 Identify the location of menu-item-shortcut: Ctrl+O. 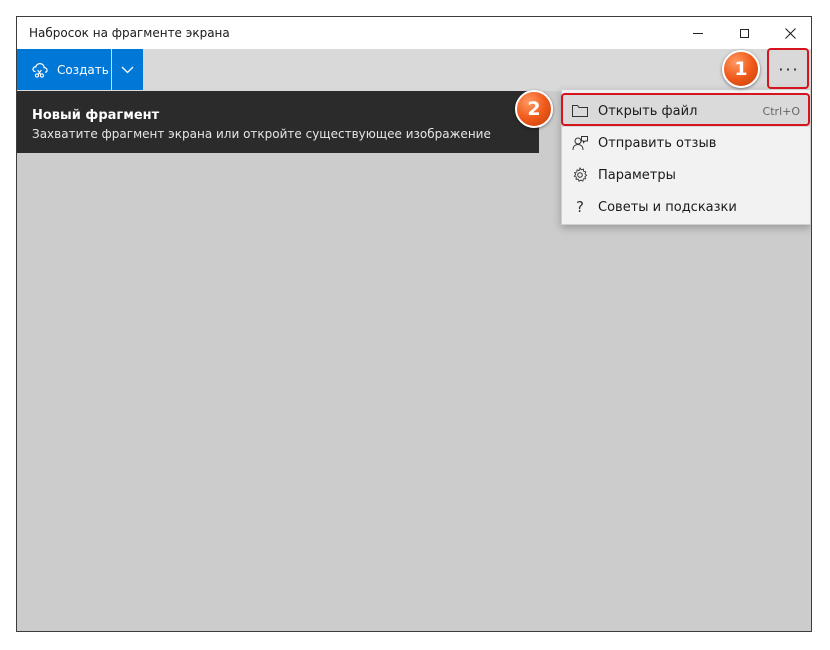
(781, 111).